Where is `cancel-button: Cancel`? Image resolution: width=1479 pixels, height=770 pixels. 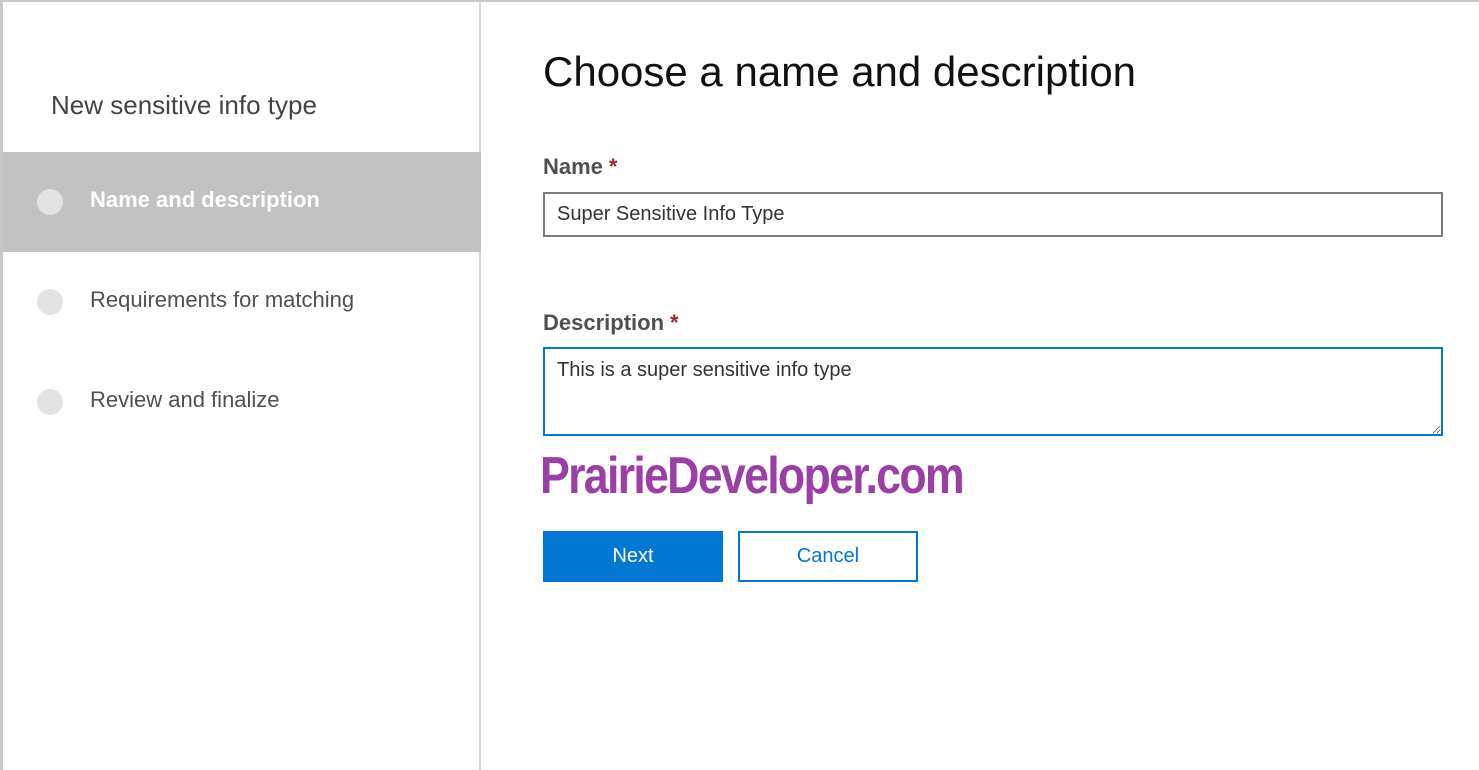
cancel-button: Cancel is located at coordinates (828, 556).